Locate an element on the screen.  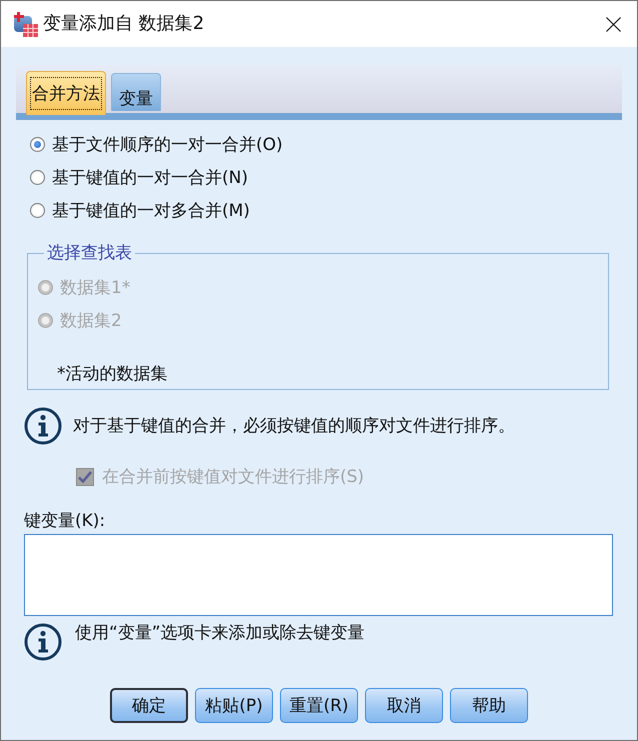
info-text: 对于基于键值的合并，必须按键值的顺序对文件进行排序。 is located at coordinates (294, 426).